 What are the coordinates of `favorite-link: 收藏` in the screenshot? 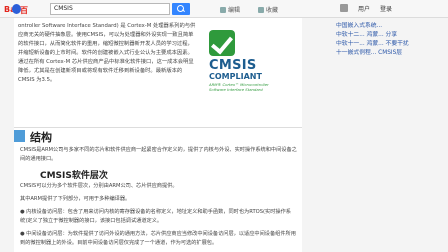 It's located at (268, 9).